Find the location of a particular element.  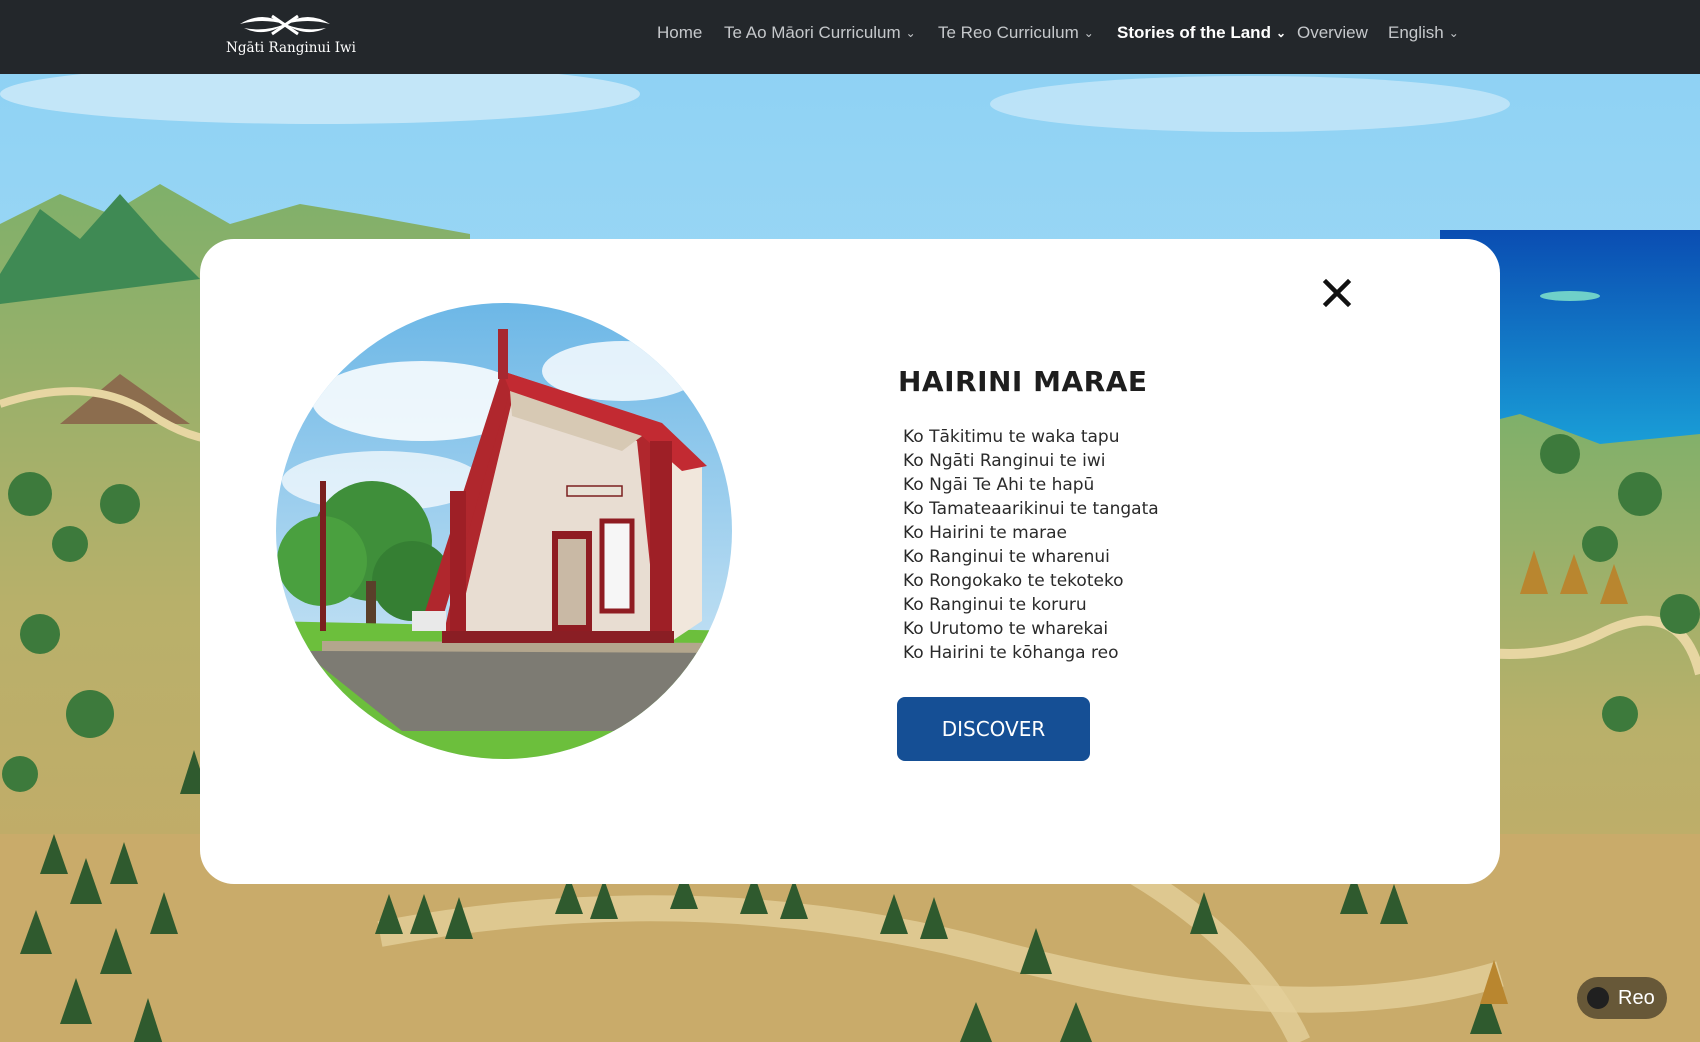

pepeha-line: Ko Hairini te marae is located at coordinates (985, 533).